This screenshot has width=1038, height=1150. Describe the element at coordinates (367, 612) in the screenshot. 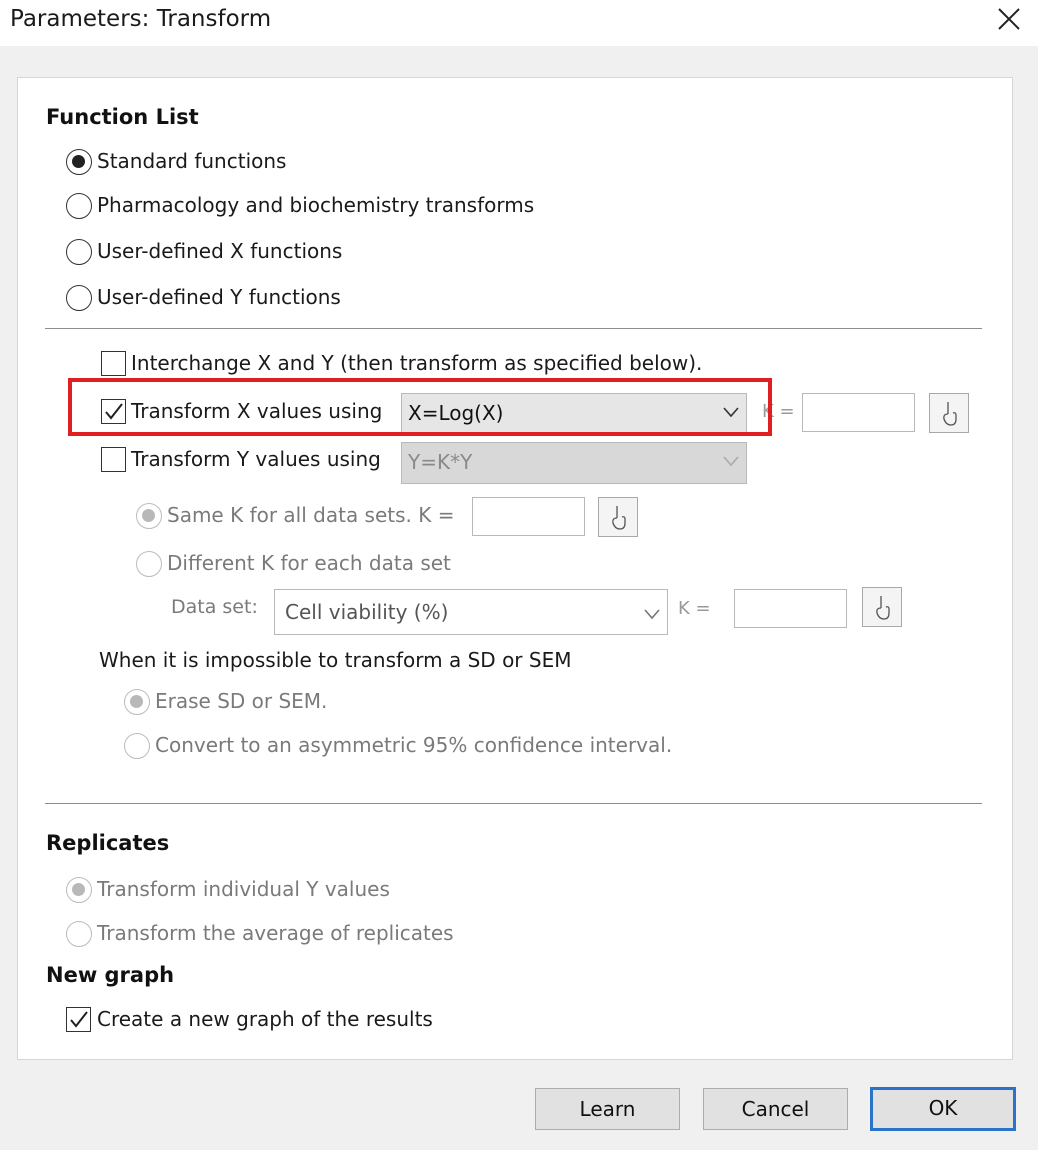

I see `dataset-value: Cell viability (%)` at that location.